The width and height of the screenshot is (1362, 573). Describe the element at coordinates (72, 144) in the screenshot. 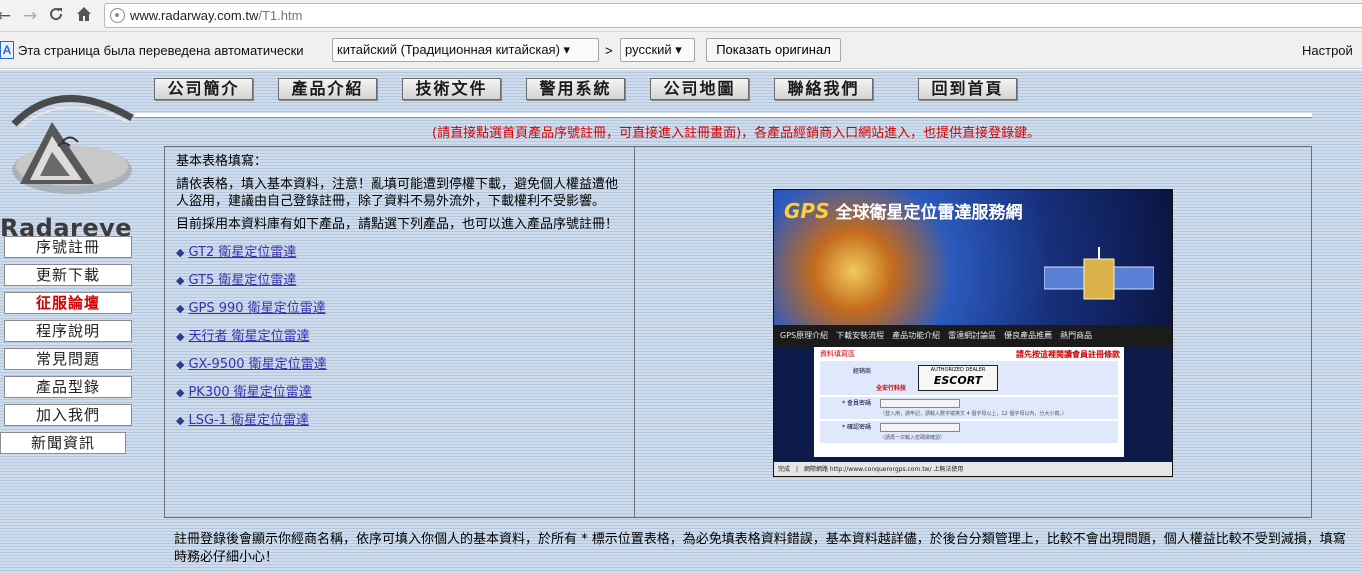

I see `radar-logo-icon` at that location.